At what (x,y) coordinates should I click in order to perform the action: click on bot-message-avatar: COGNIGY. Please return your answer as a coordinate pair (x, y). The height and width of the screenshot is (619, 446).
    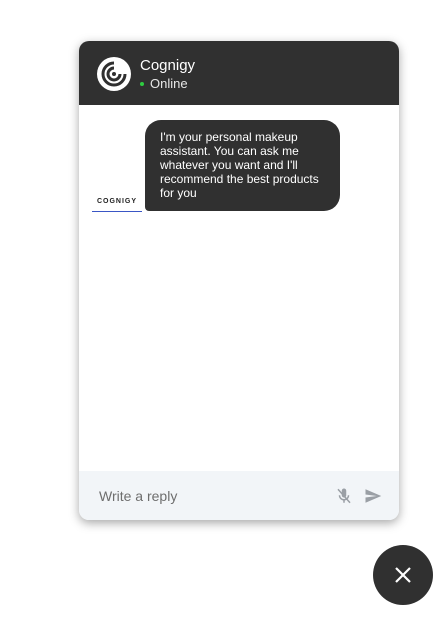
    Looking at the image, I should click on (117, 204).